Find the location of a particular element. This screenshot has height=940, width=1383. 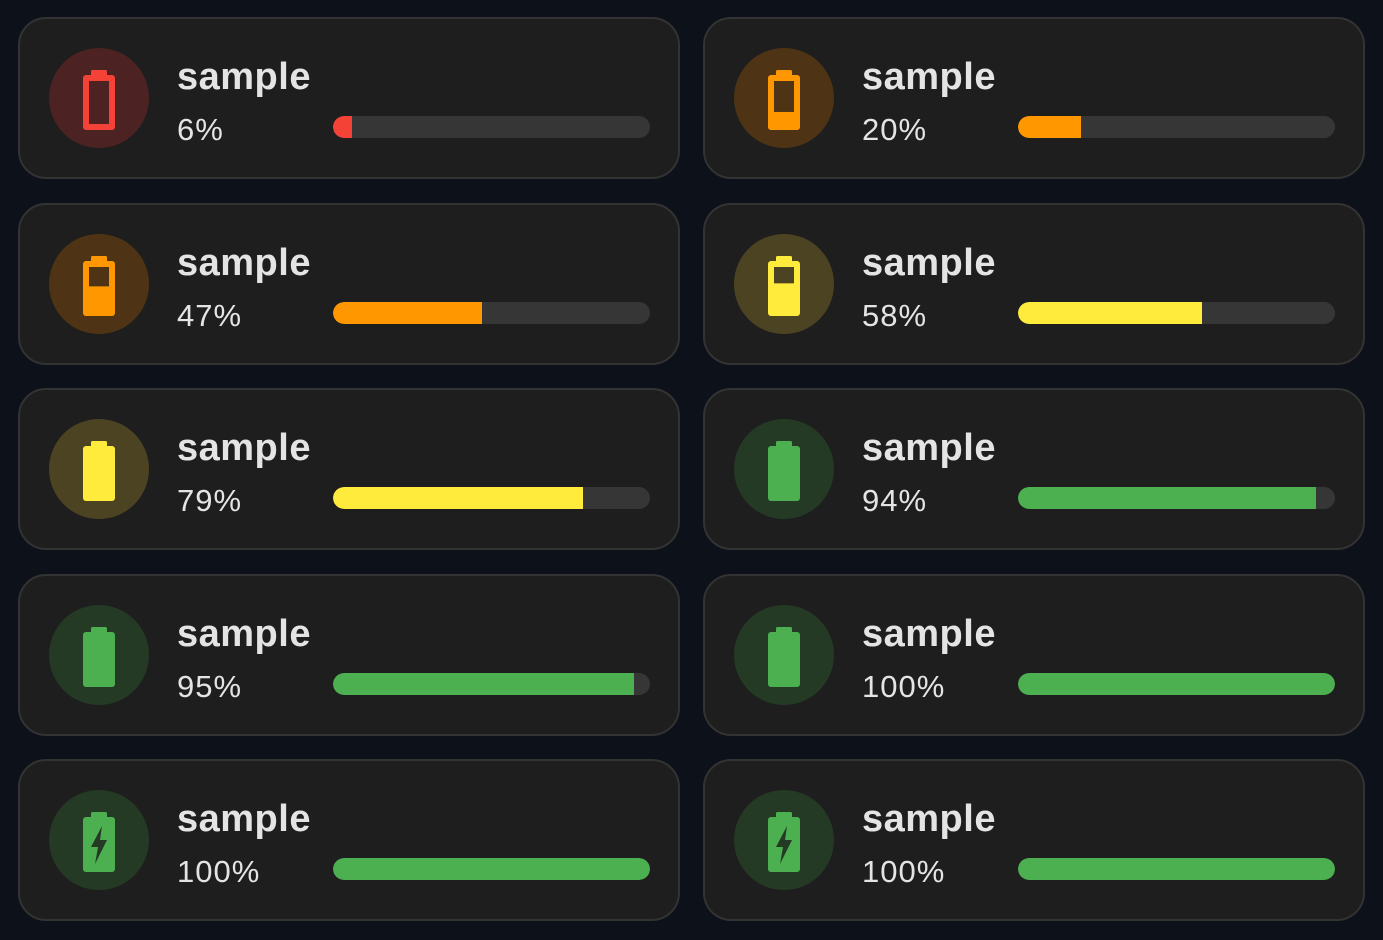

battery-50-icon is located at coordinates (99, 285).